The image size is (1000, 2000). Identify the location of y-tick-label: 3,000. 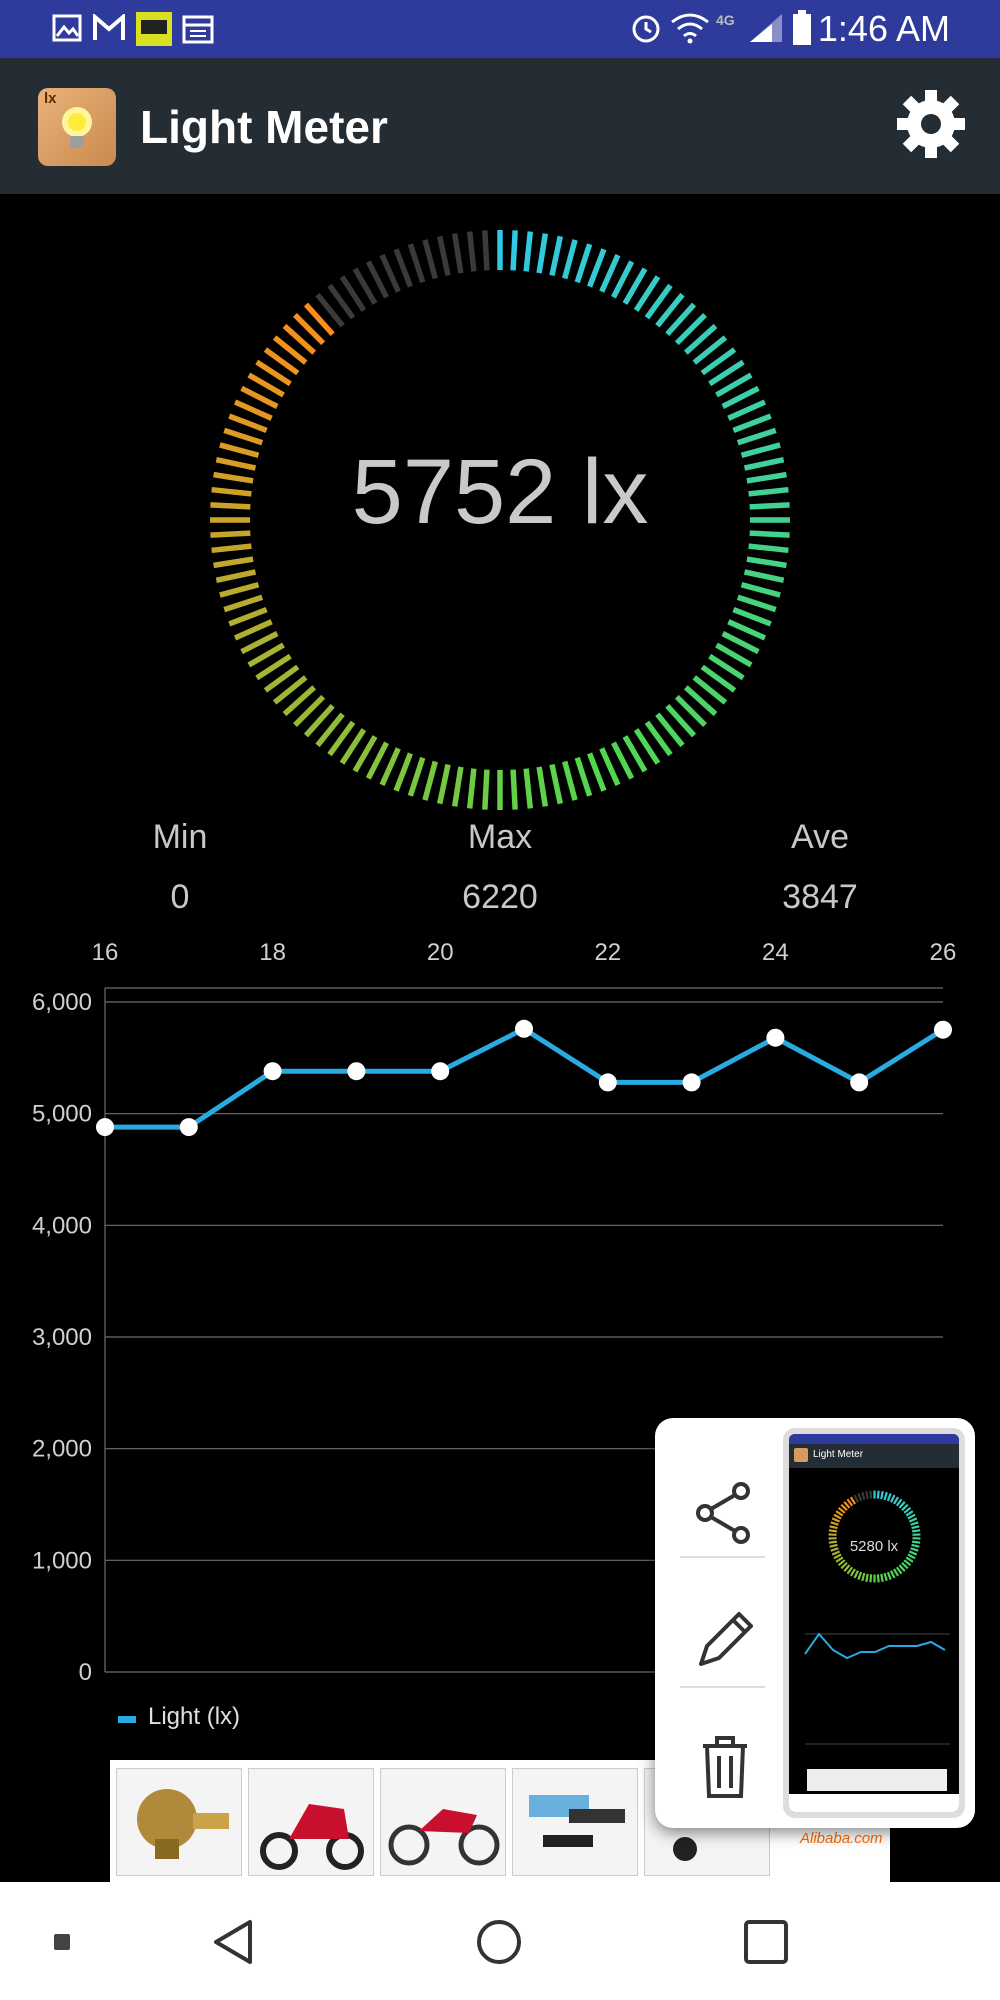
(62, 1337).